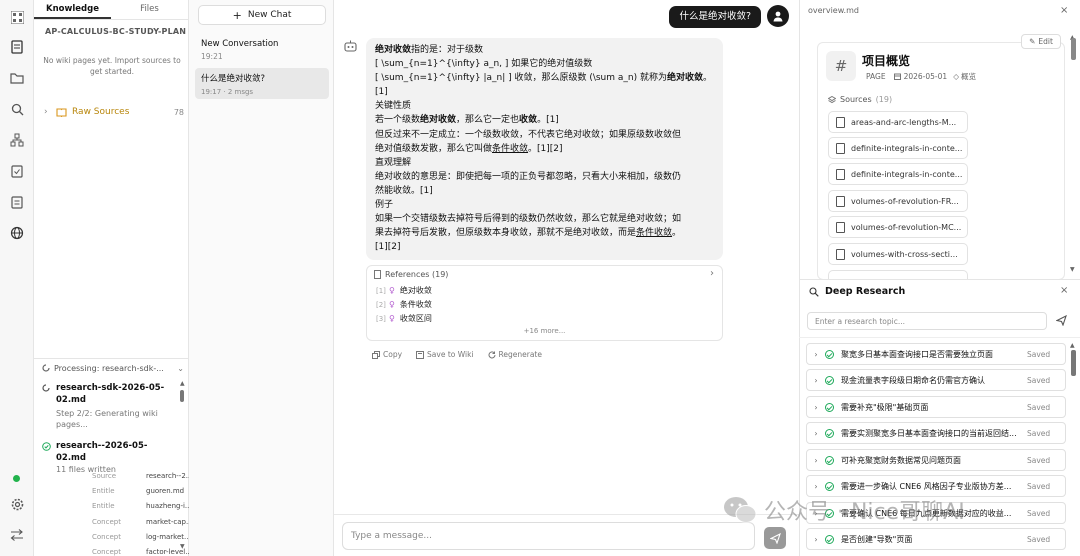  I want to click on tab-files: Files, so click(149, 9).